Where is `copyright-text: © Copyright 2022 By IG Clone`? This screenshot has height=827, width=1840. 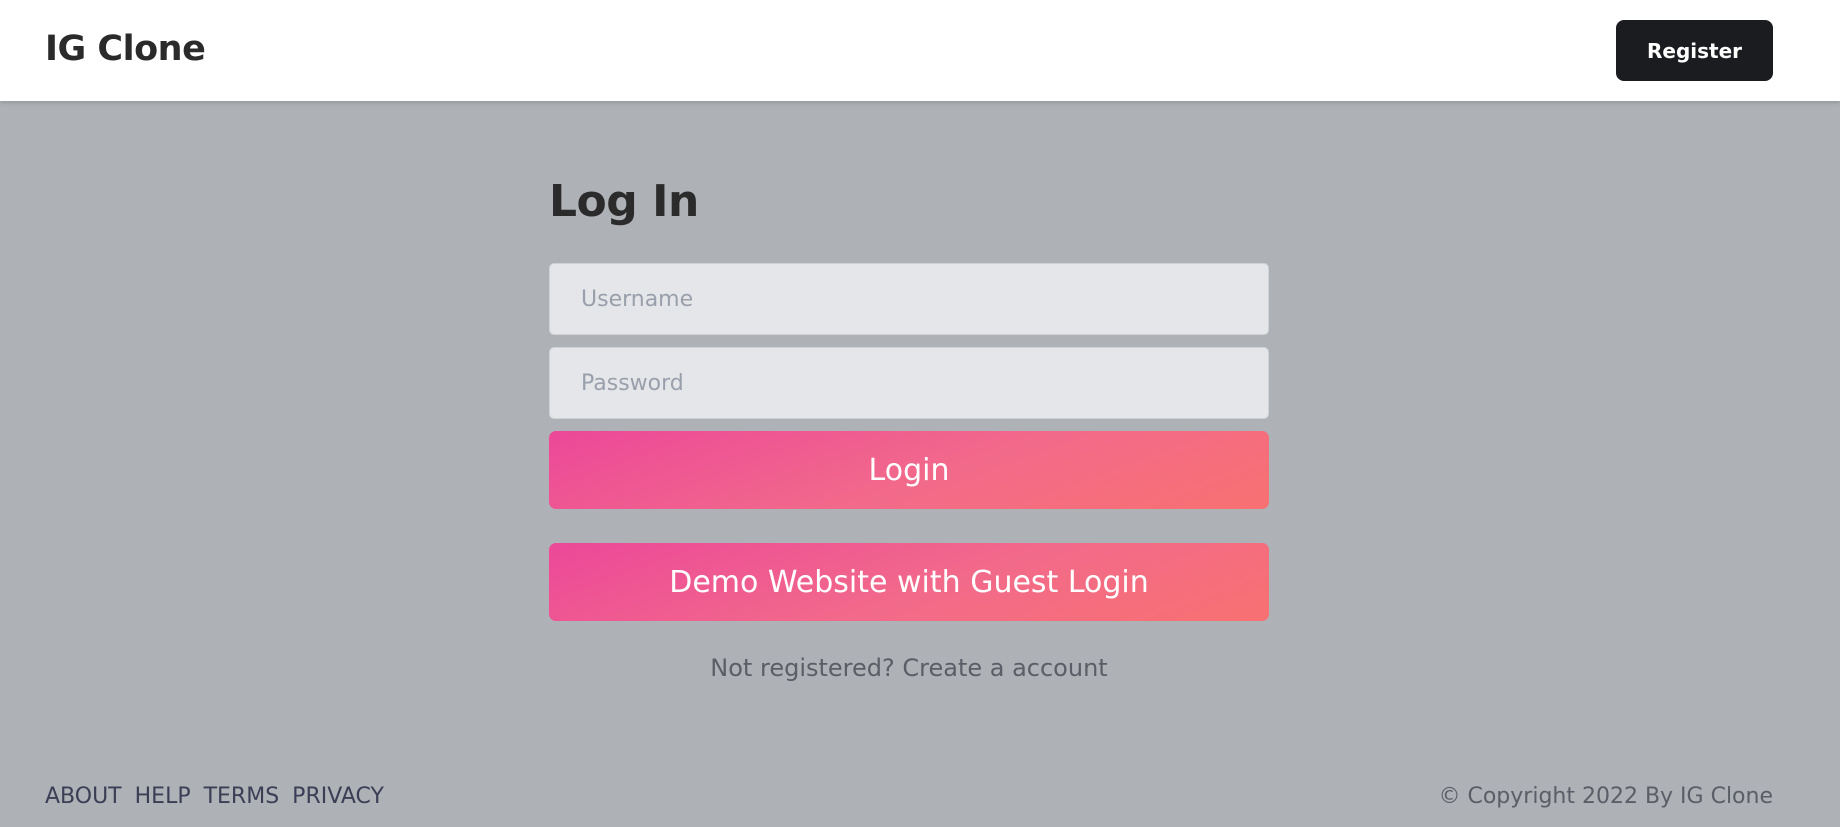
copyright-text: © Copyright 2022 By IG Clone is located at coordinates (1605, 796).